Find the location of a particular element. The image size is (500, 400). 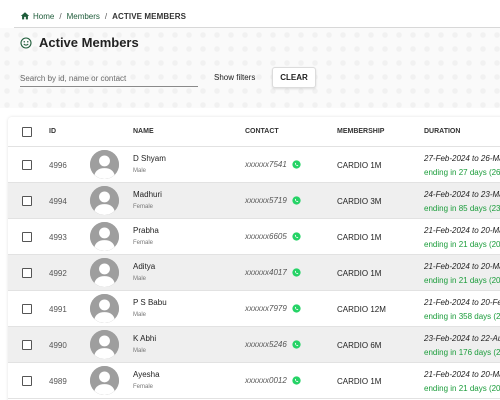

column-header-membership: MEMBERSHIP is located at coordinates (360, 131).